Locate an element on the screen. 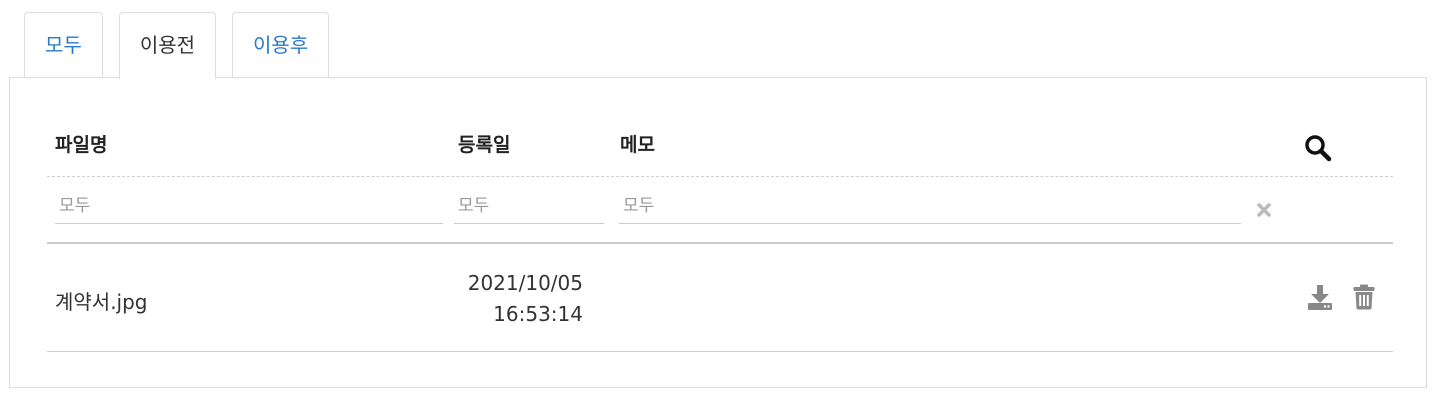  tab-all: 모두 is located at coordinates (63, 45).